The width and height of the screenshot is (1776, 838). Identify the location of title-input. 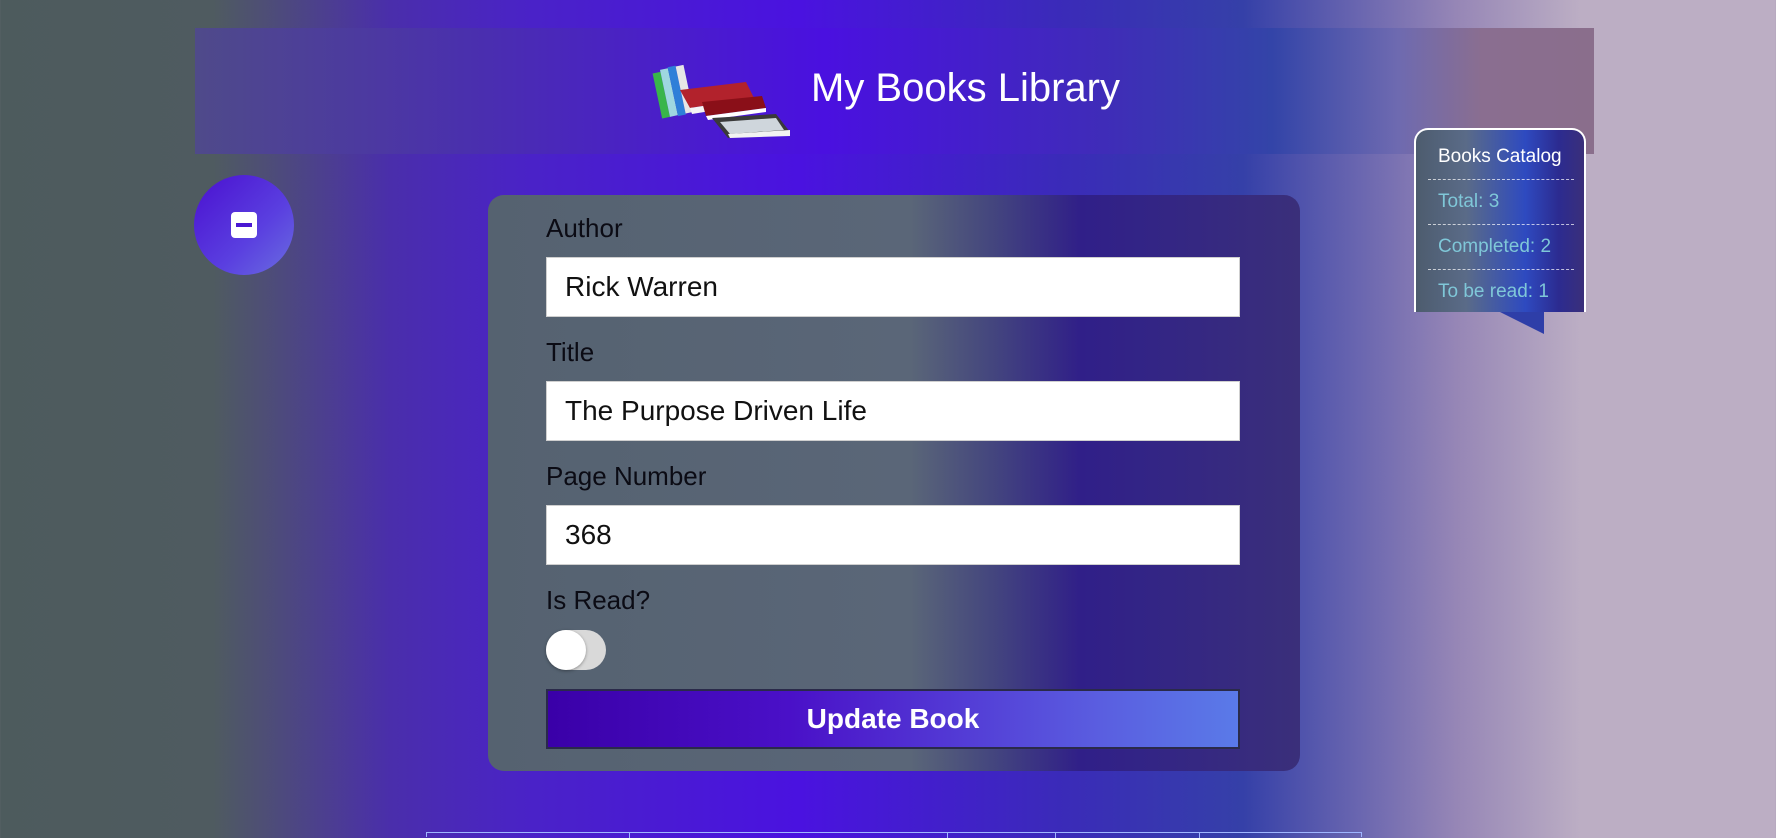
(893, 411).